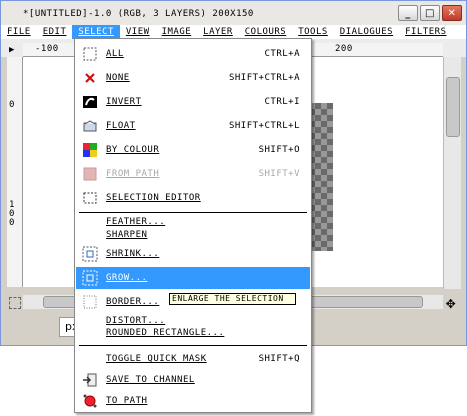 This screenshot has width=467, height=416. I want to click on menu-layer: Layer, so click(218, 32).